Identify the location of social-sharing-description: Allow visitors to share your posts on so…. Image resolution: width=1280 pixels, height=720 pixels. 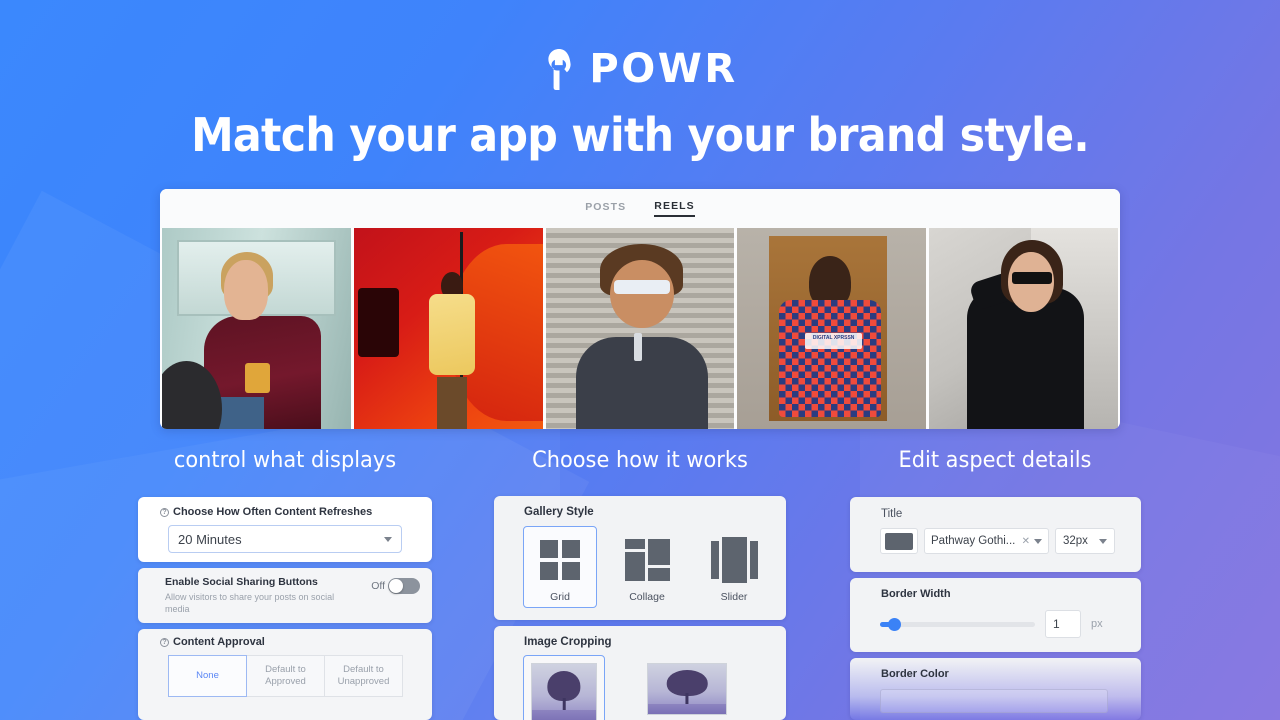
(250, 603).